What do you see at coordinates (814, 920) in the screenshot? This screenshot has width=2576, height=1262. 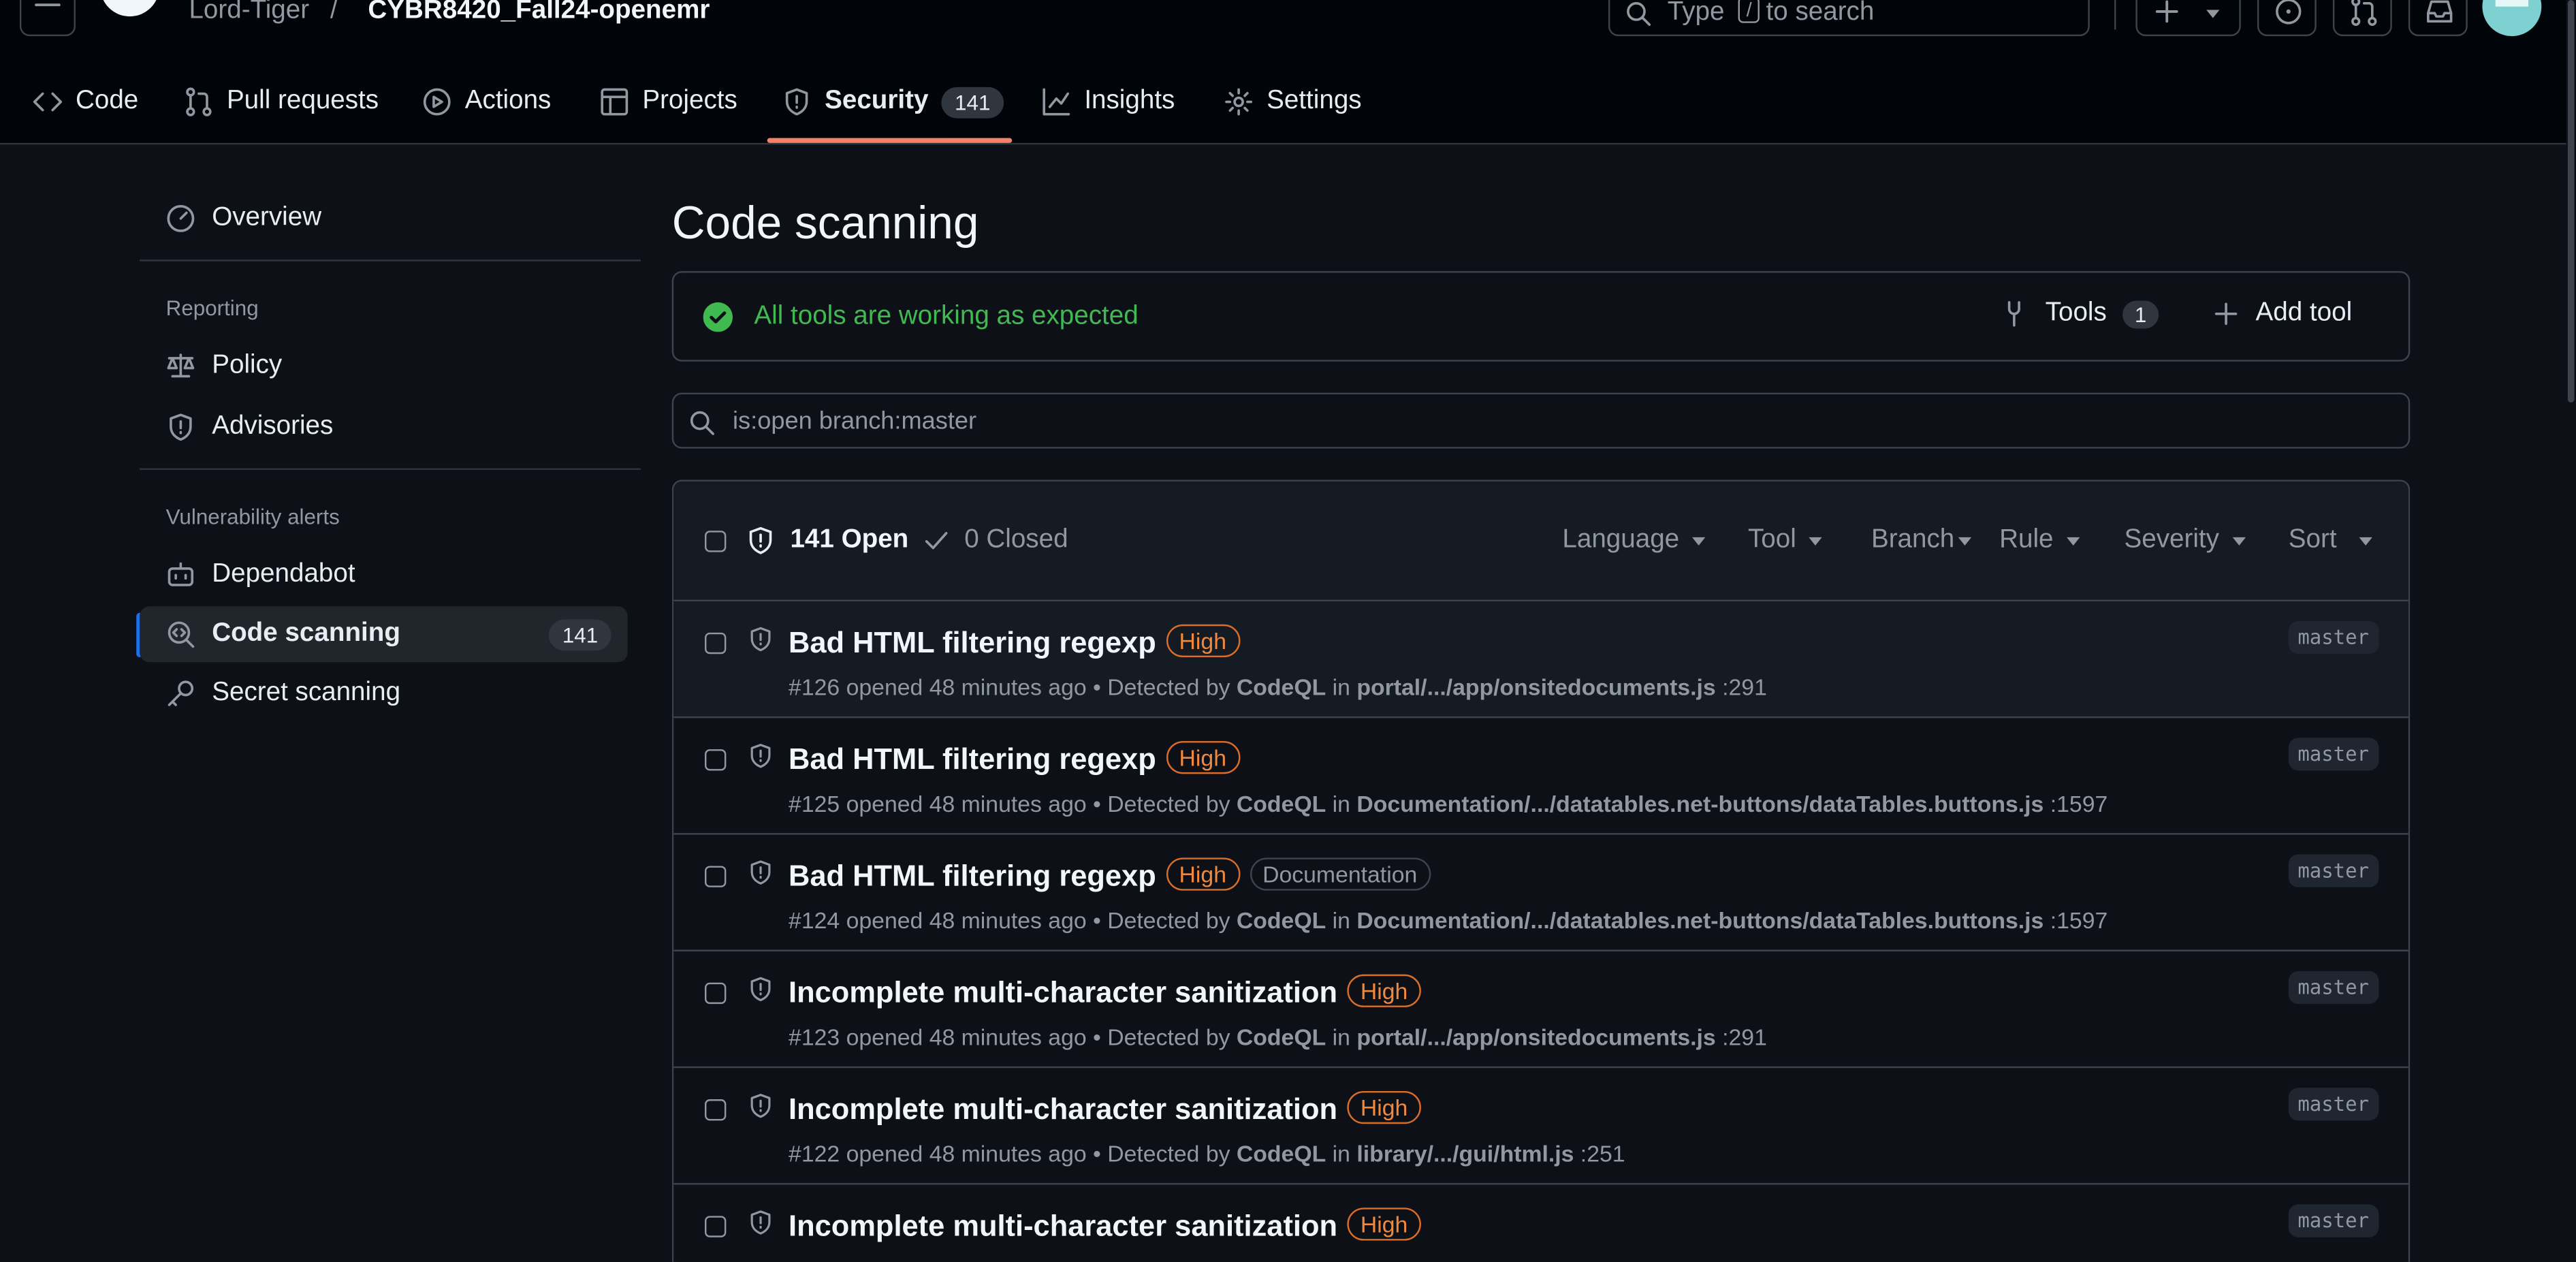 I see `alert-number: #124` at bounding box center [814, 920].